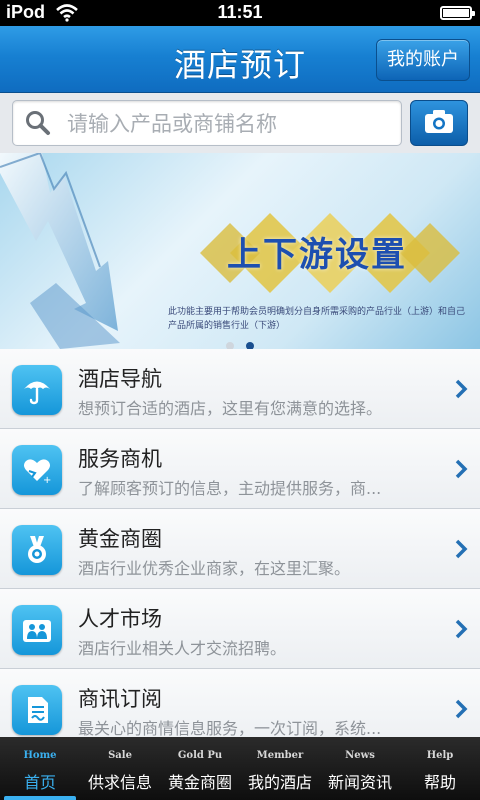 This screenshot has height=800, width=480. Describe the element at coordinates (227, 124) in the screenshot. I see `search-input` at that location.